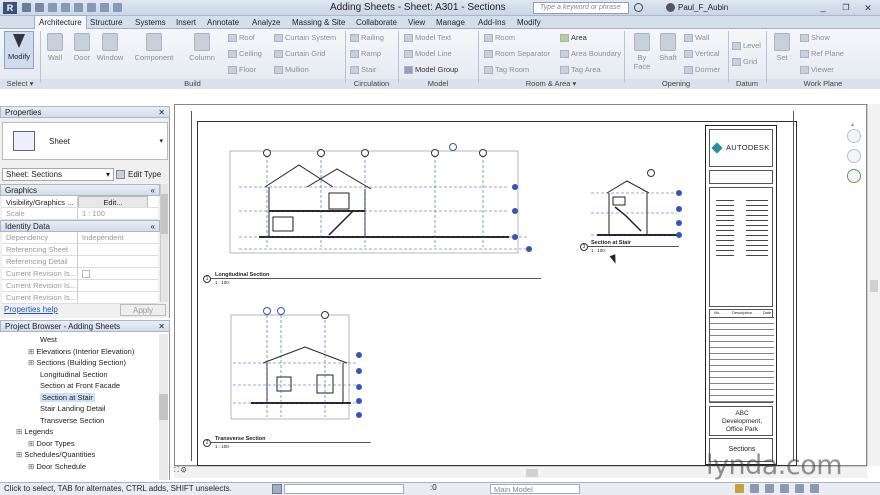 This screenshot has width=880, height=495. I want to click on tab-insert: Insert, so click(186, 22).